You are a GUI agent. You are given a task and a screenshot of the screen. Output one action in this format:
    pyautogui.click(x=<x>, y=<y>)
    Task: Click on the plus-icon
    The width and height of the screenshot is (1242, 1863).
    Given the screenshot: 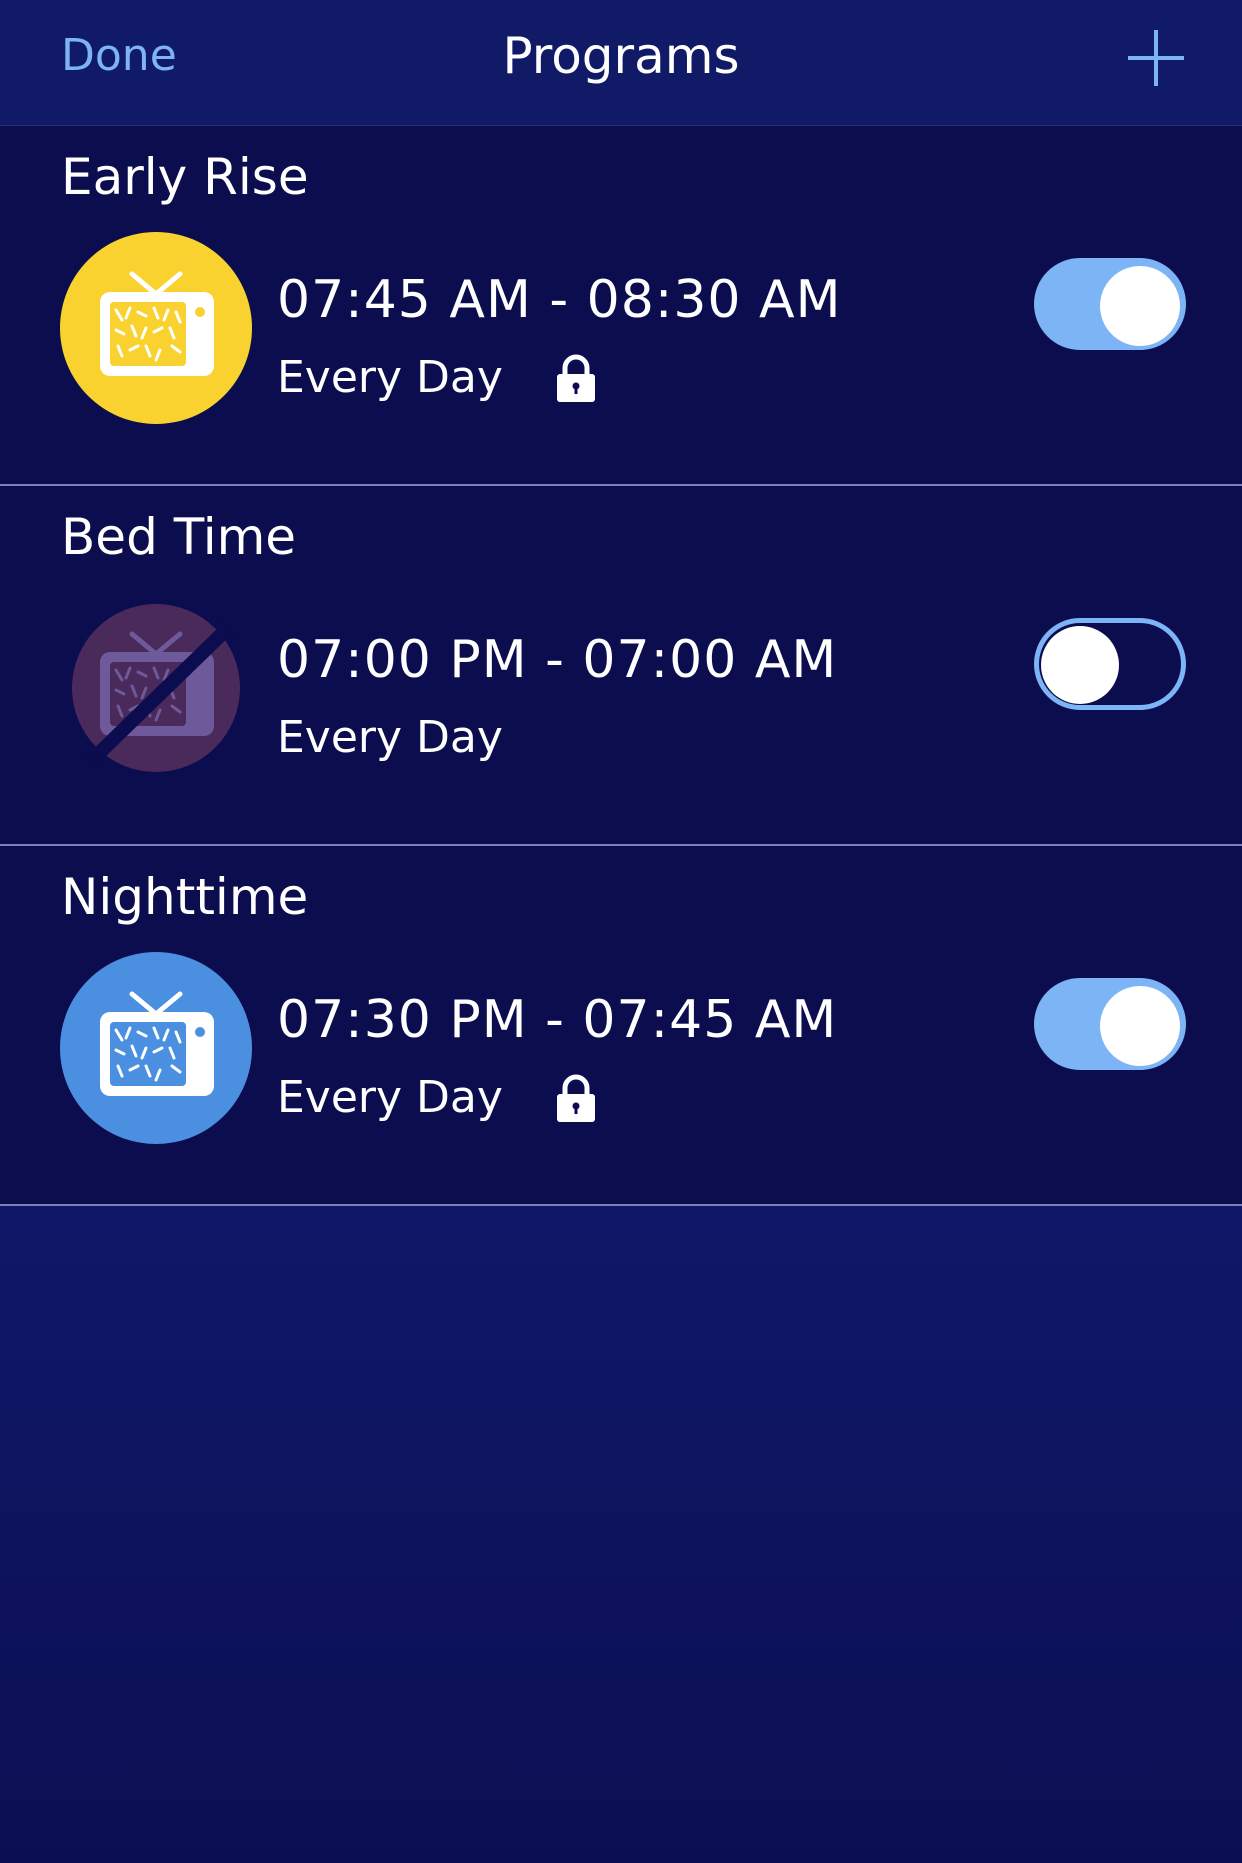 What is the action you would take?
    pyautogui.click(x=1156, y=58)
    